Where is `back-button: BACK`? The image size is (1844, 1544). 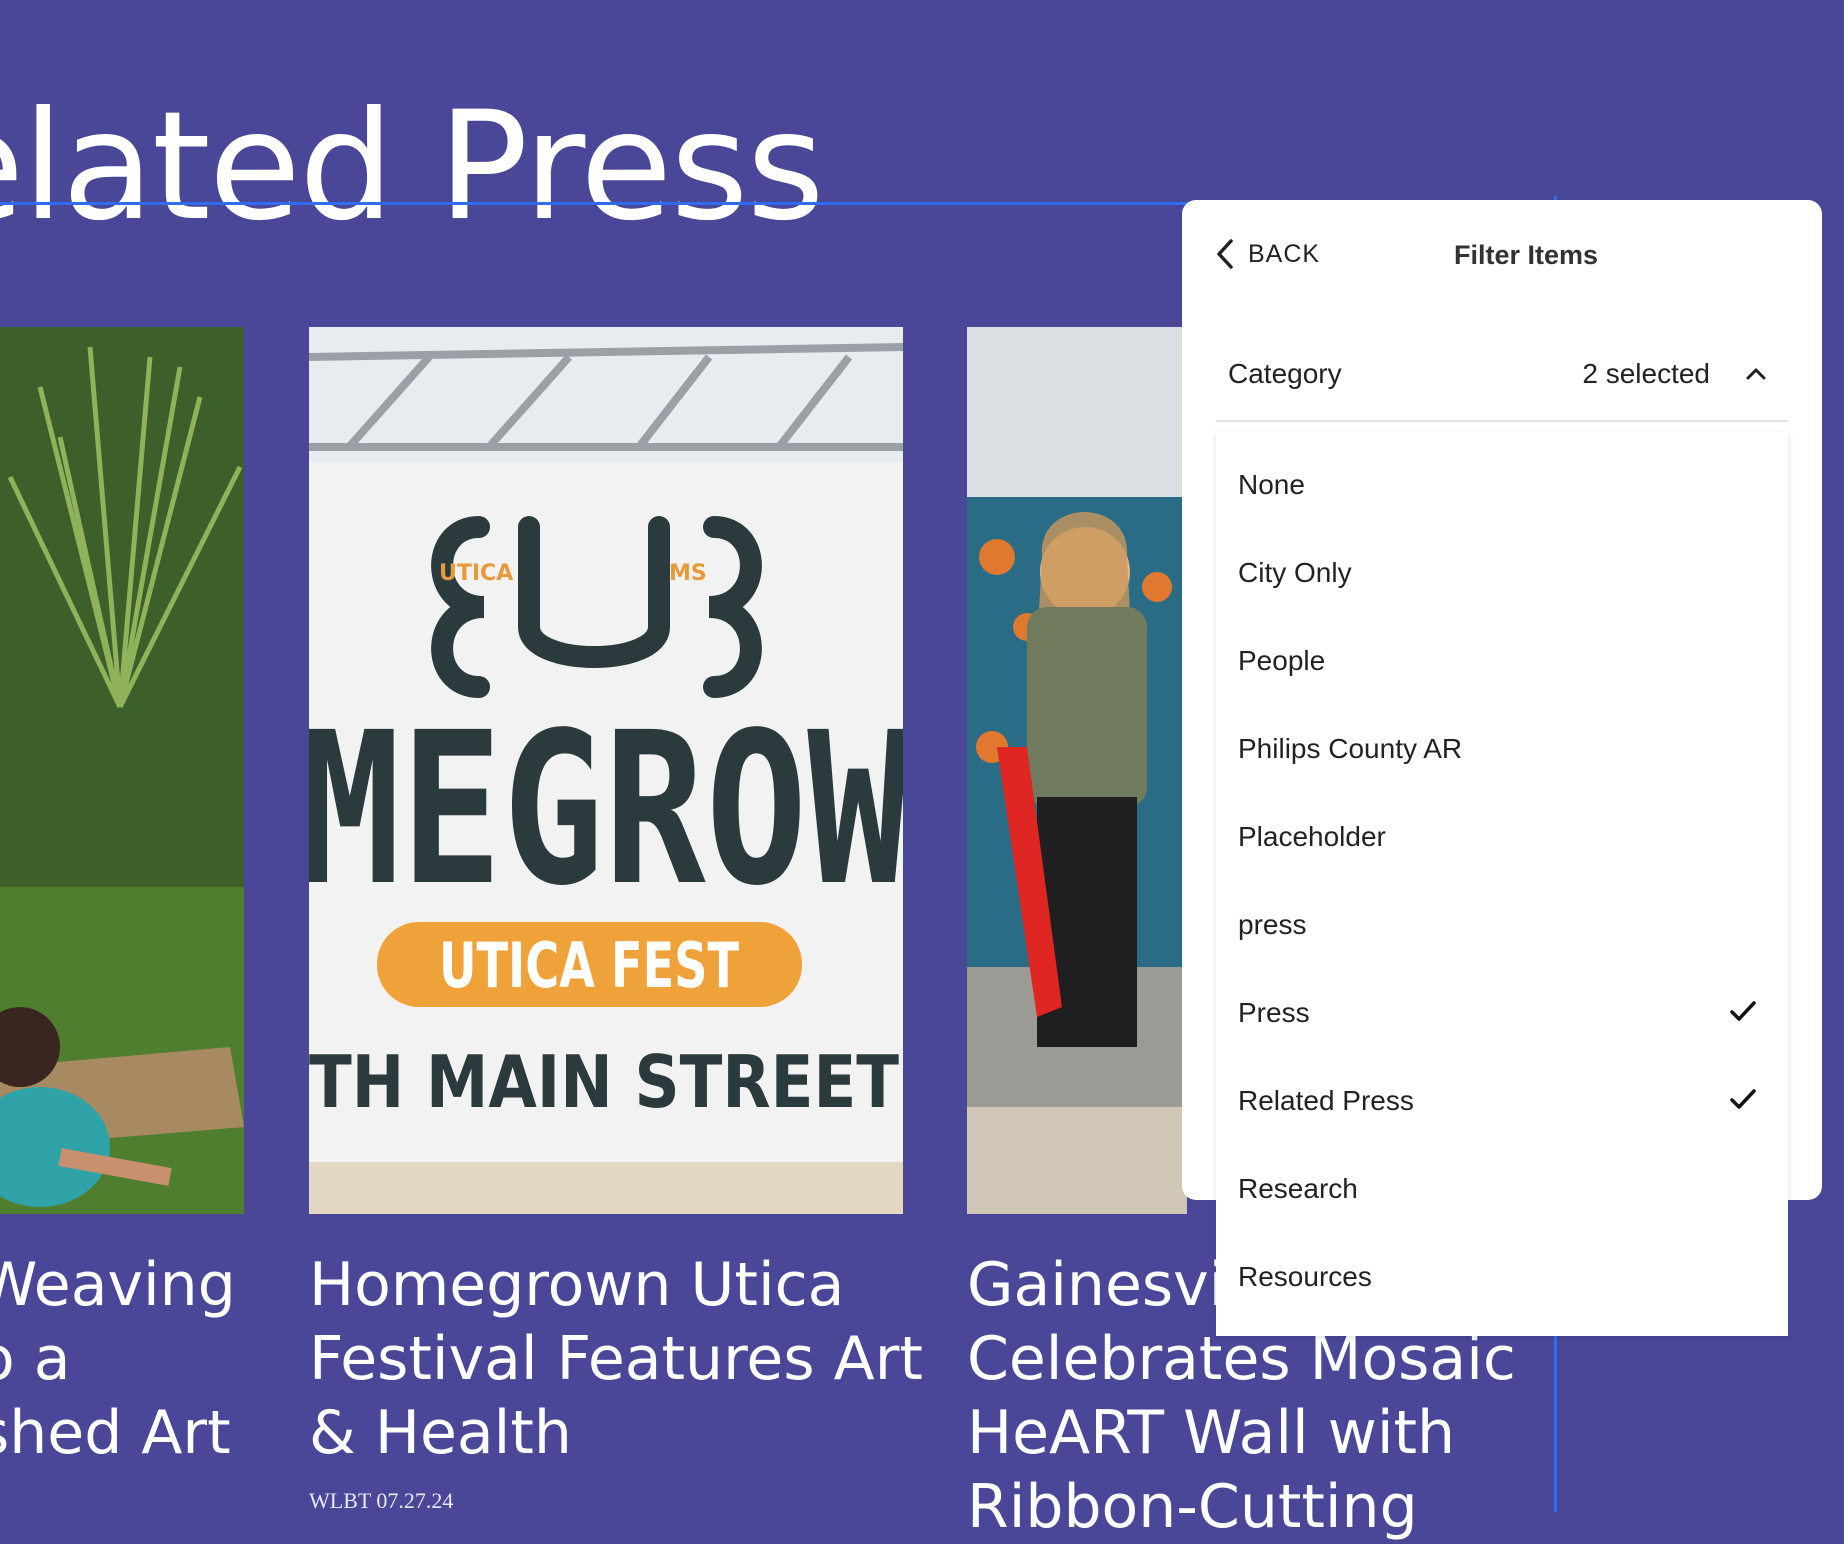 back-button: BACK is located at coordinates (1267, 254).